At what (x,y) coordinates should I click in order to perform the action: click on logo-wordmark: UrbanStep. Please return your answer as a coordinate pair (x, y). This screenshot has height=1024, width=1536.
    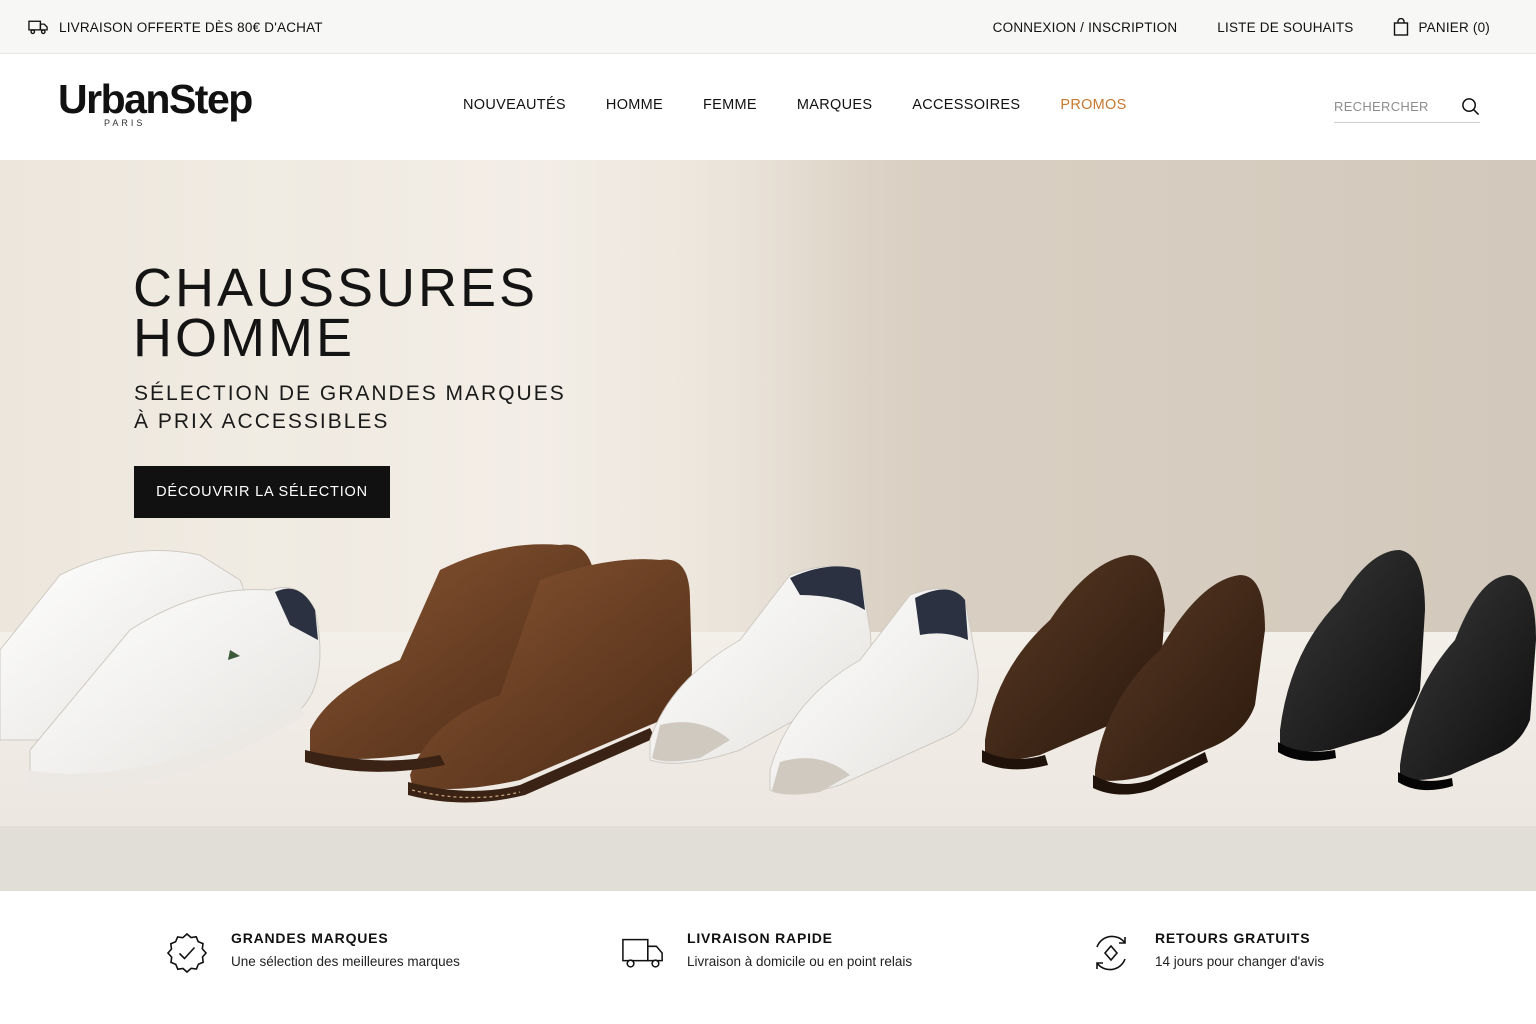
    Looking at the image, I should click on (155, 99).